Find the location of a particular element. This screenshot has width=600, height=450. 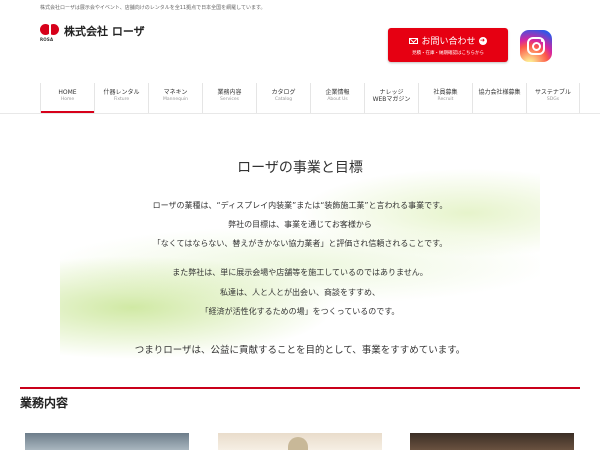

contact-button-sub: 見積・在庫・納期確認はこちらから is located at coordinates (448, 53).